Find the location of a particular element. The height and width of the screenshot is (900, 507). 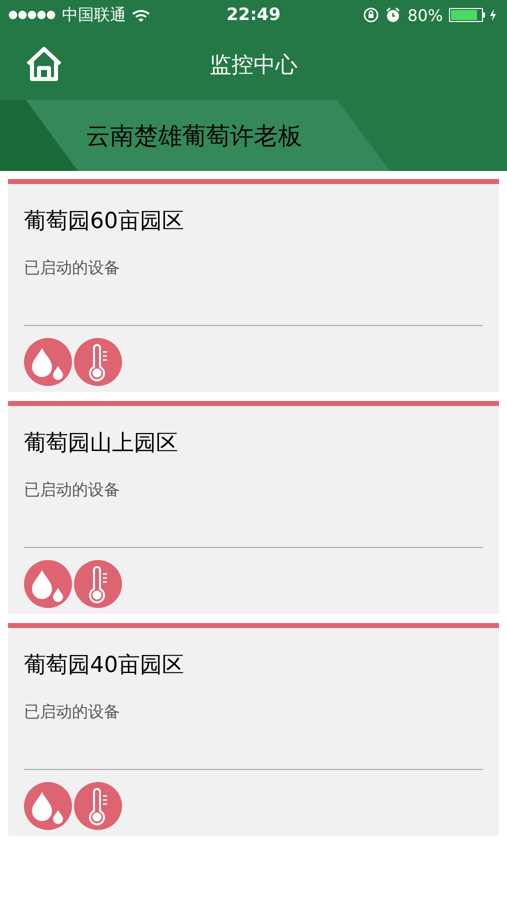

signal-icon is located at coordinates (32, 15).